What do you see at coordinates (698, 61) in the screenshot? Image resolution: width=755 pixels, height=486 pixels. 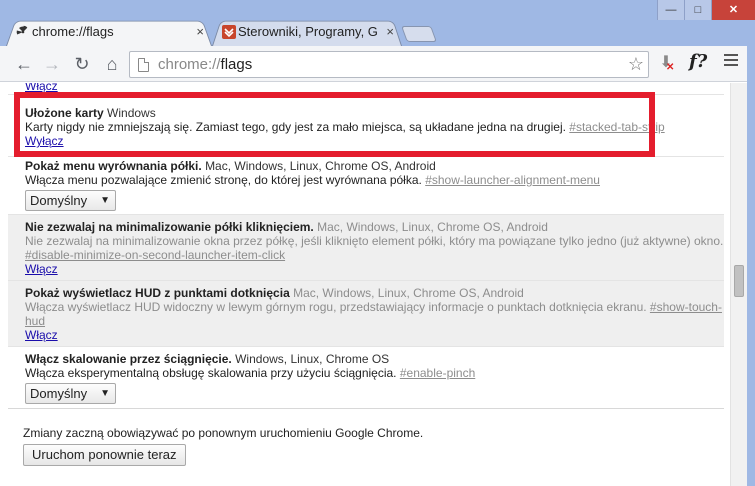 I see `function-extension-icon: f?` at bounding box center [698, 61].